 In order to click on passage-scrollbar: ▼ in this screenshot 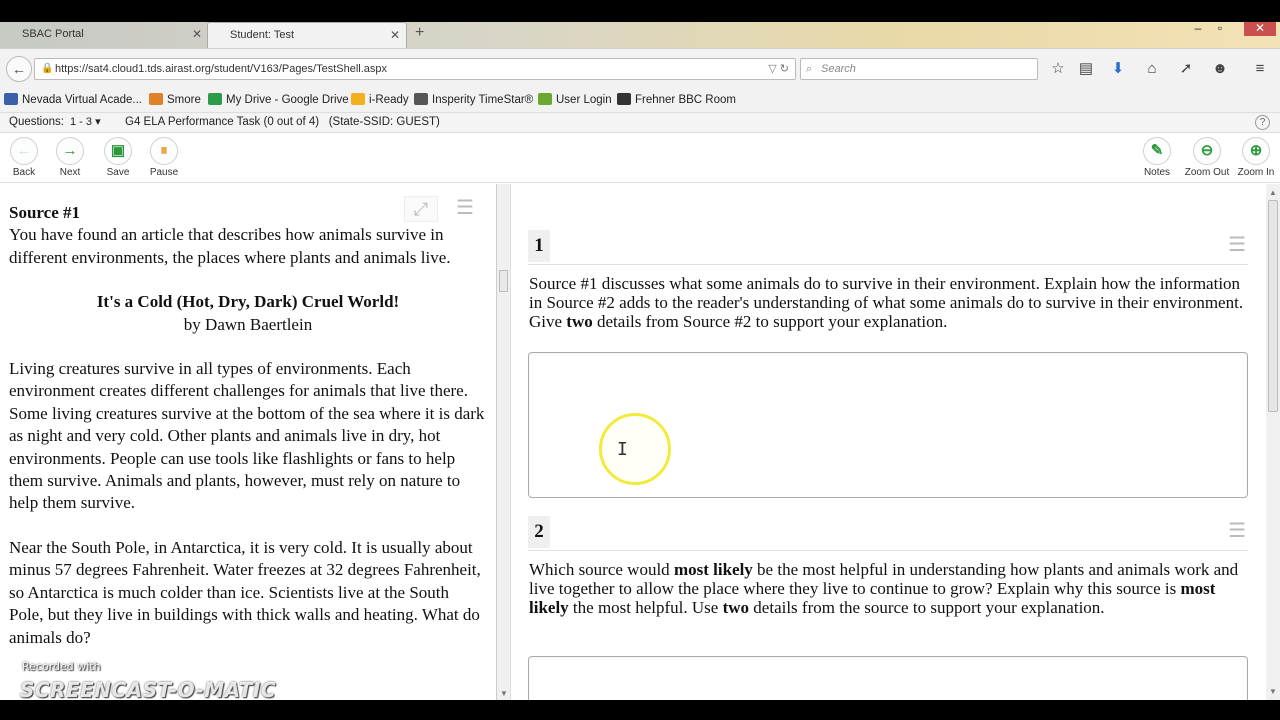, I will do `click(503, 442)`.